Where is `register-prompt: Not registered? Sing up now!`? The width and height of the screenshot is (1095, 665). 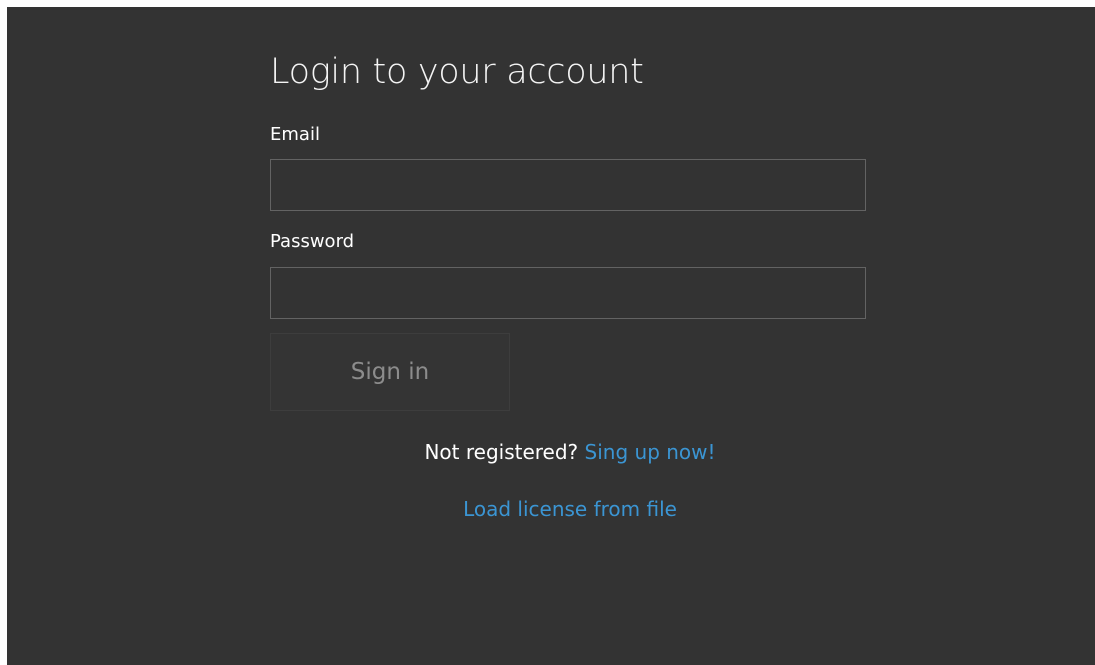
register-prompt: Not registered? Sing up now! is located at coordinates (570, 452).